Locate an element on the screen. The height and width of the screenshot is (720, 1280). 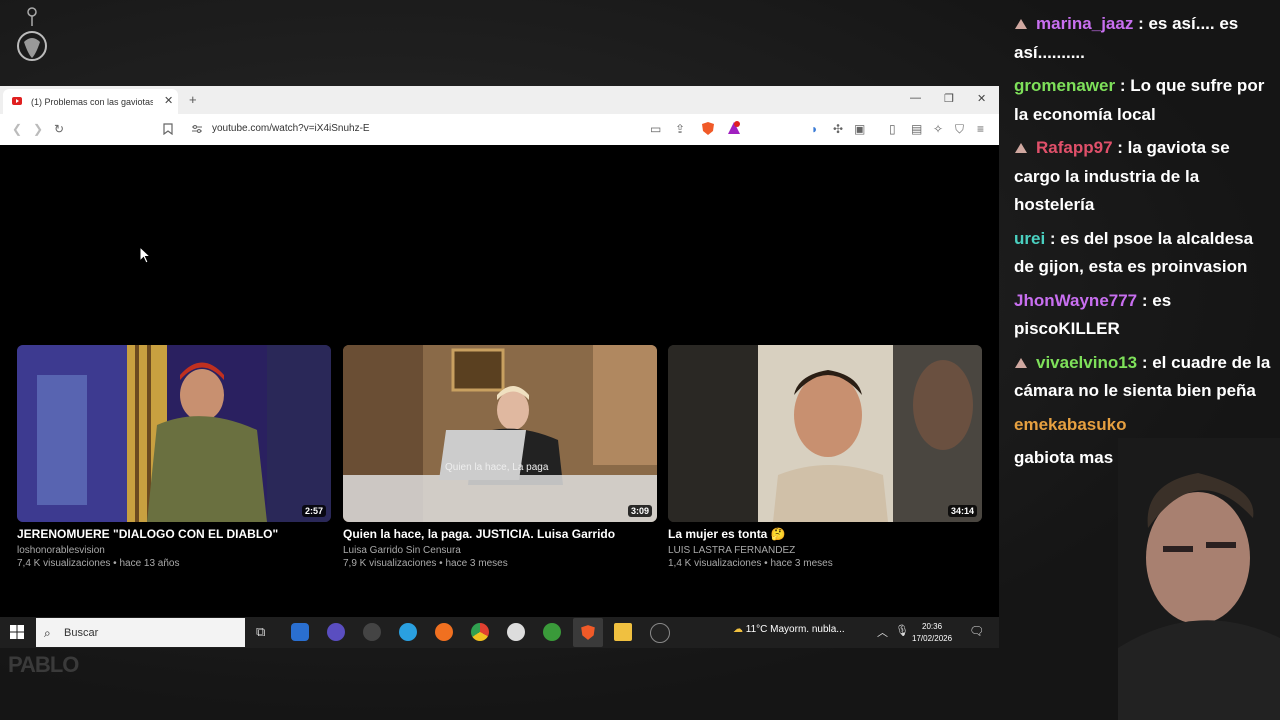
chat-username: Rafapp97 is located at coordinates (1074, 147).